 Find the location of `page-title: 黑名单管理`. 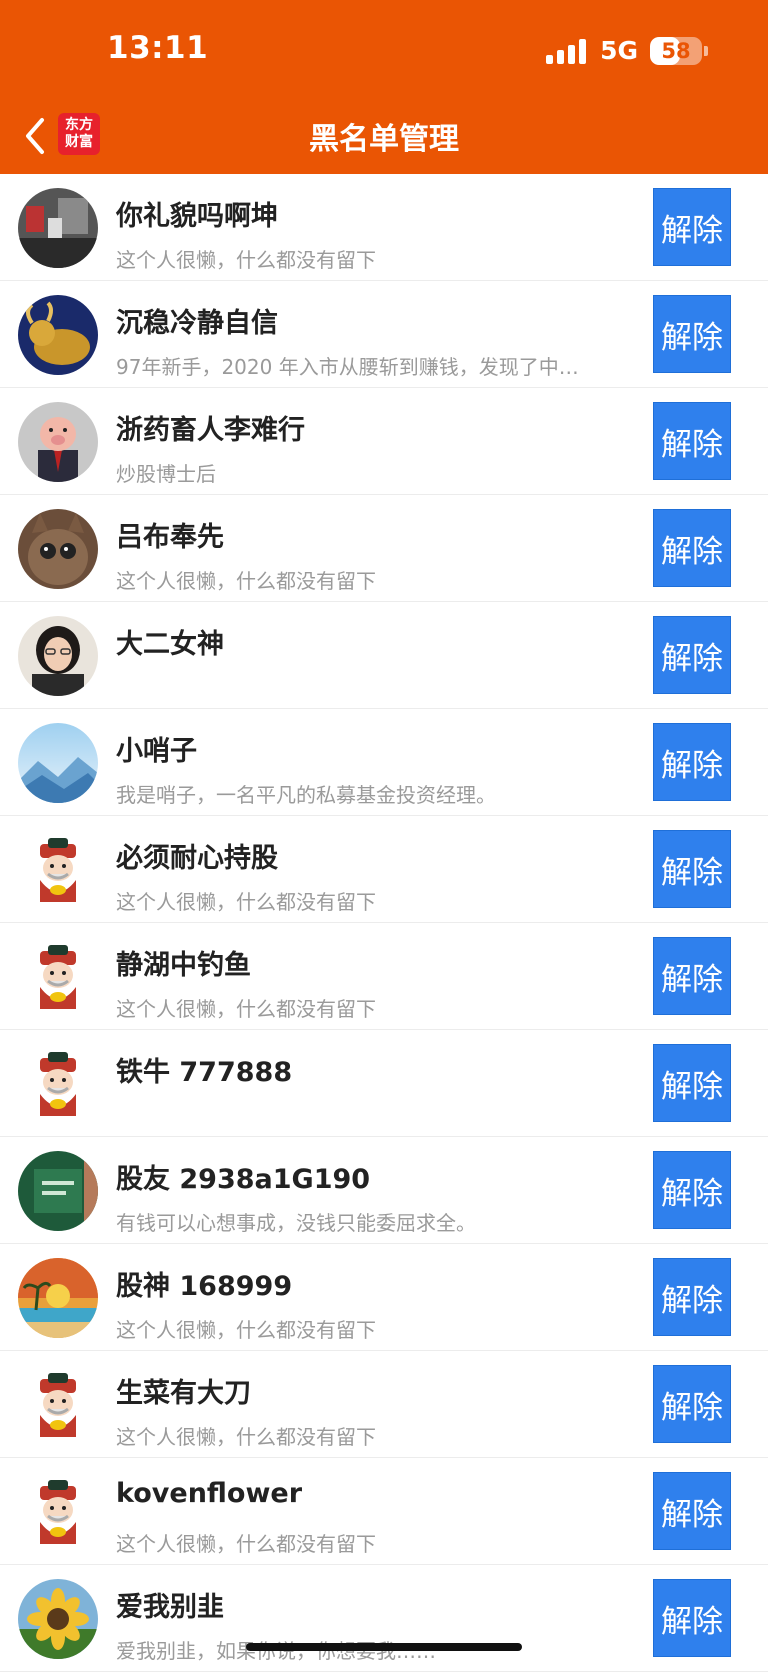

page-title: 黑名单管理 is located at coordinates (384, 139).